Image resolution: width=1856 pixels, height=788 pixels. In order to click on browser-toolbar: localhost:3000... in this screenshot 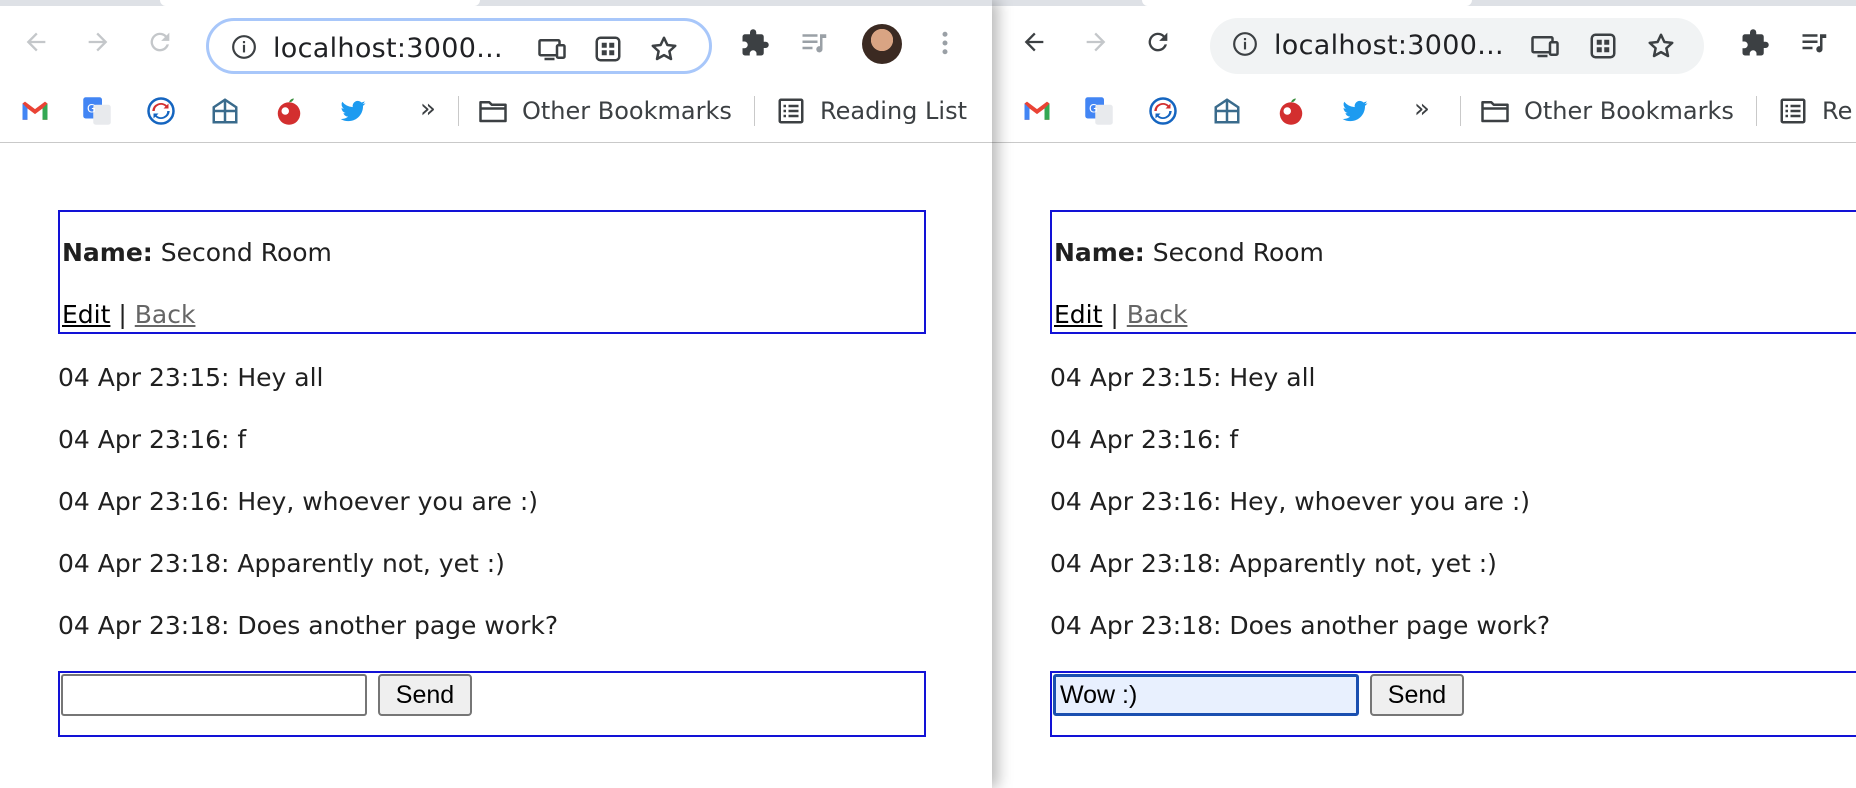, I will do `click(496, 42)`.